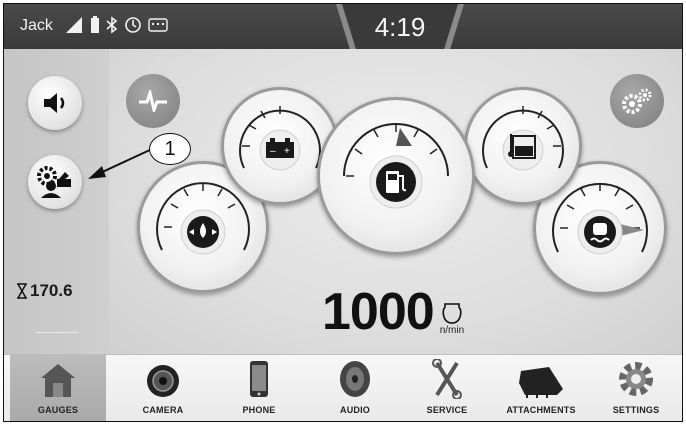 The image size is (686, 425). I want to click on phone-icon, so click(259, 379).